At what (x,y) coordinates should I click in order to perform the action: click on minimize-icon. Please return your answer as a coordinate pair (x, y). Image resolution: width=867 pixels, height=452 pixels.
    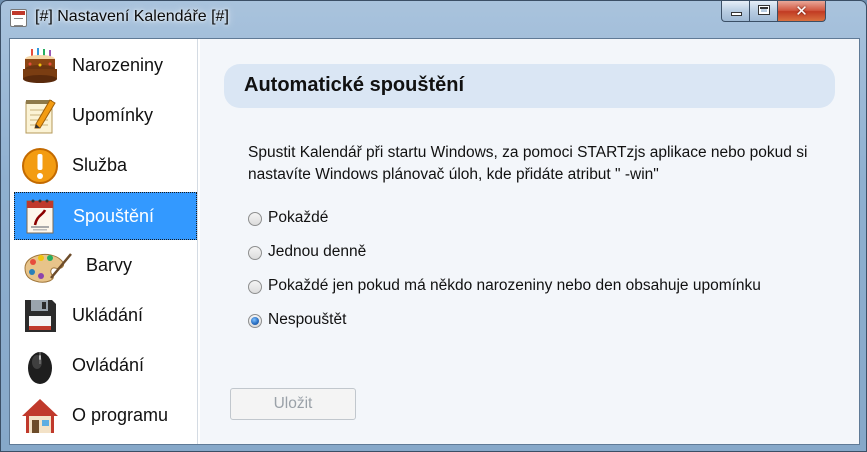
    Looking at the image, I should click on (736, 14).